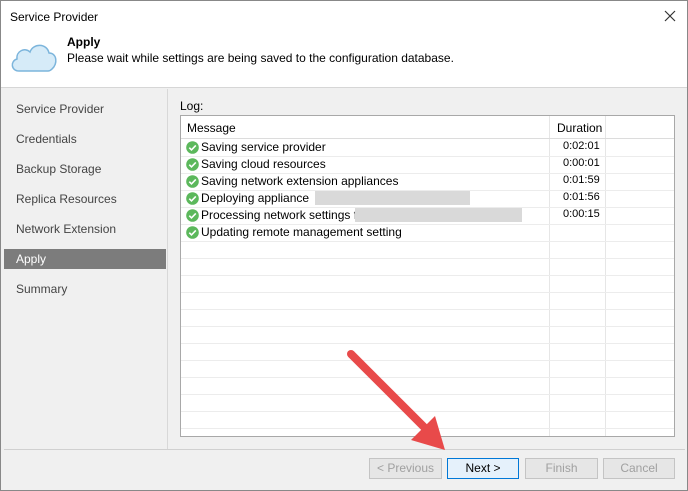 This screenshot has height=491, width=688. Describe the element at coordinates (54, 17) in the screenshot. I see `window-title: Service Provider` at that location.